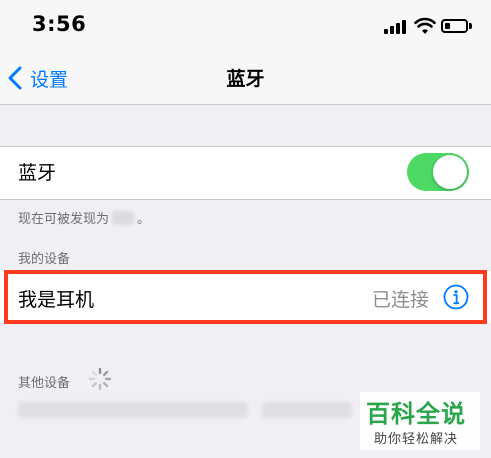 Image resolution: width=491 pixels, height=458 pixels. I want to click on device-status: 已连接, so click(401, 300).